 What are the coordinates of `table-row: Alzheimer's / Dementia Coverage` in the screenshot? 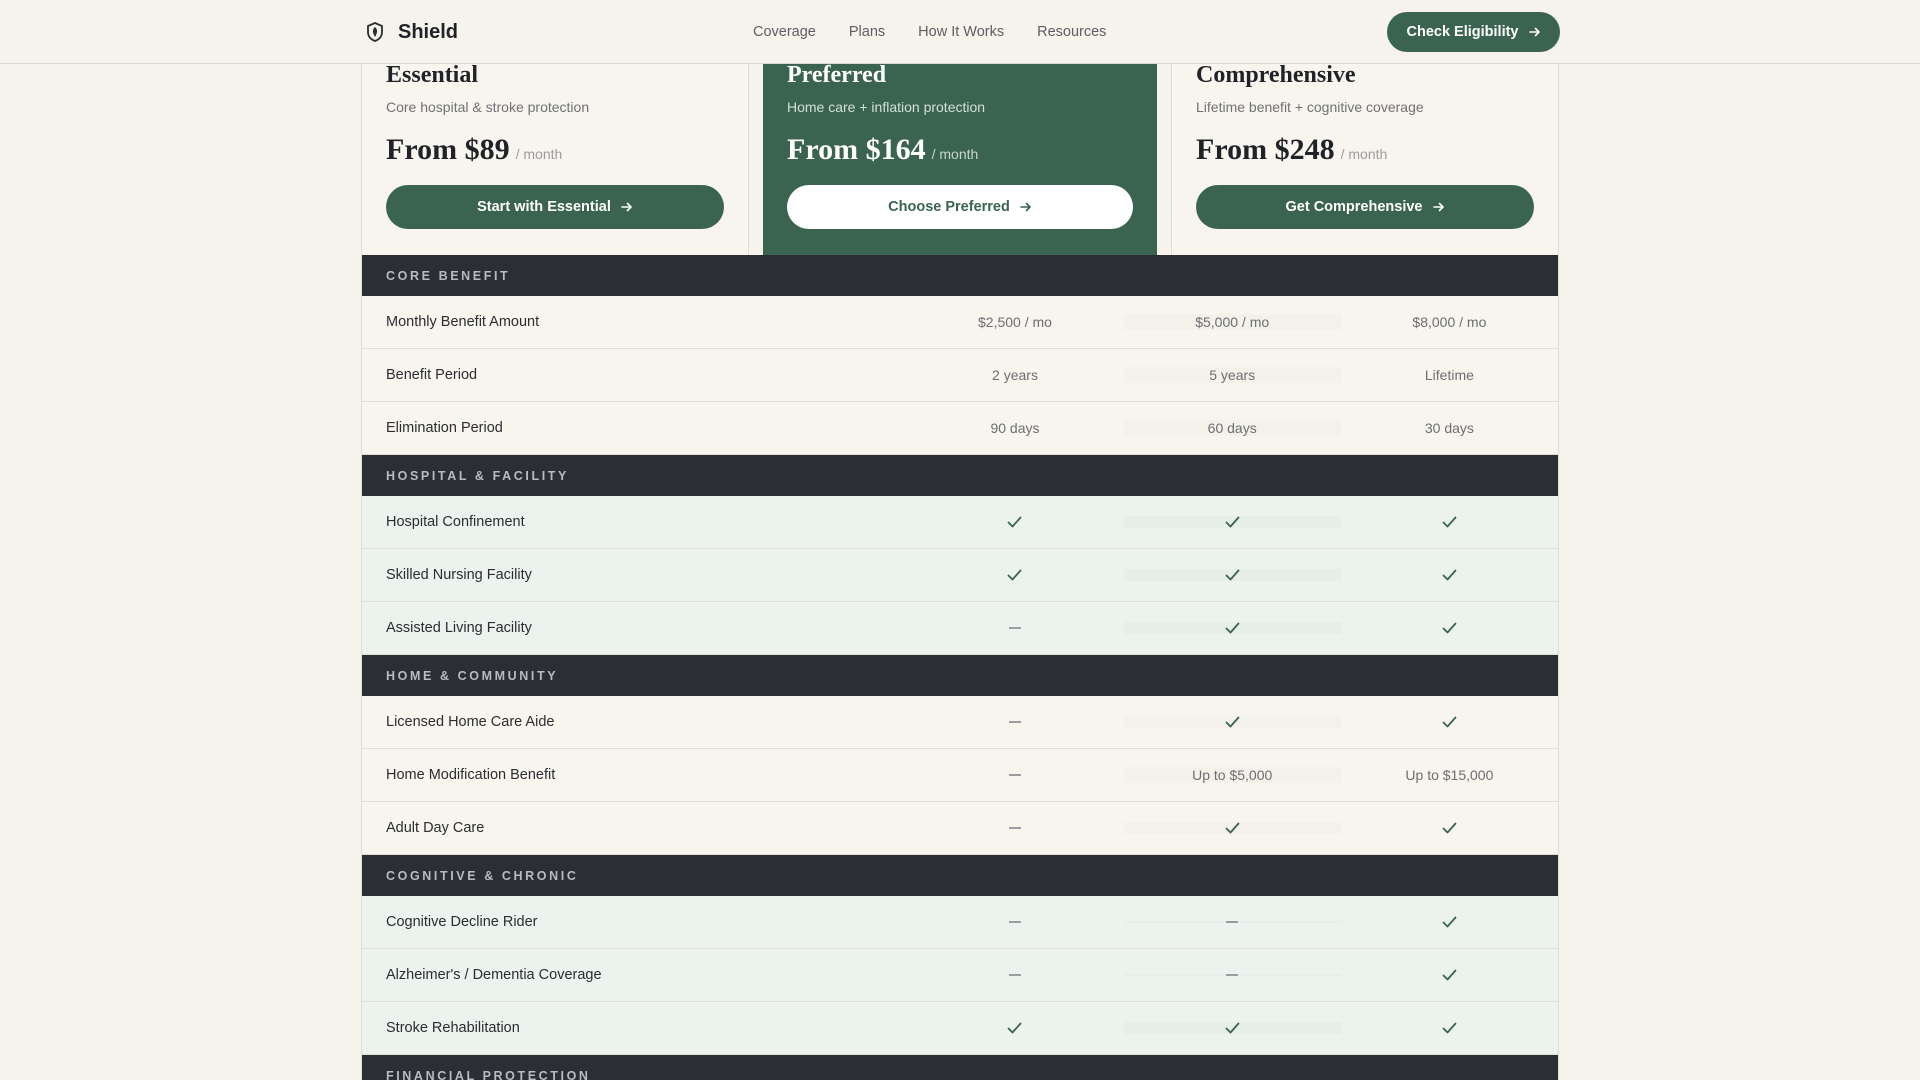 It's located at (960, 975).